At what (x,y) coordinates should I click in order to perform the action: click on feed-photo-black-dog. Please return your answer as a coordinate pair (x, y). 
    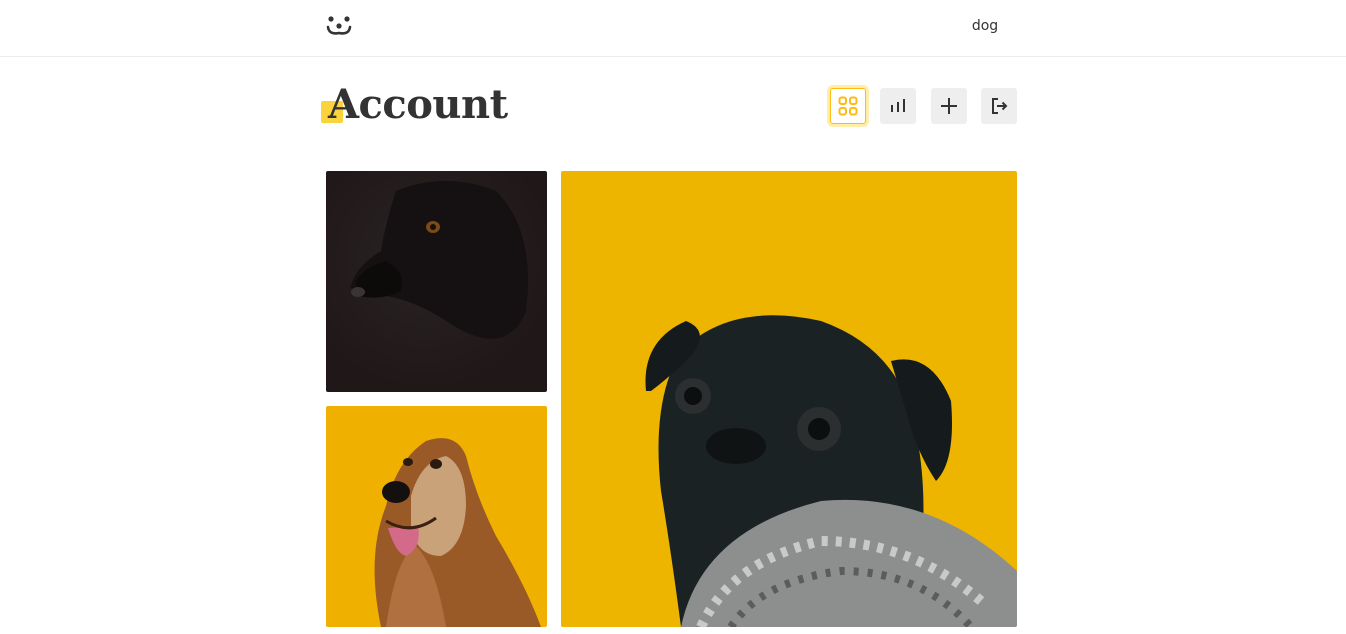
    Looking at the image, I should click on (436, 281).